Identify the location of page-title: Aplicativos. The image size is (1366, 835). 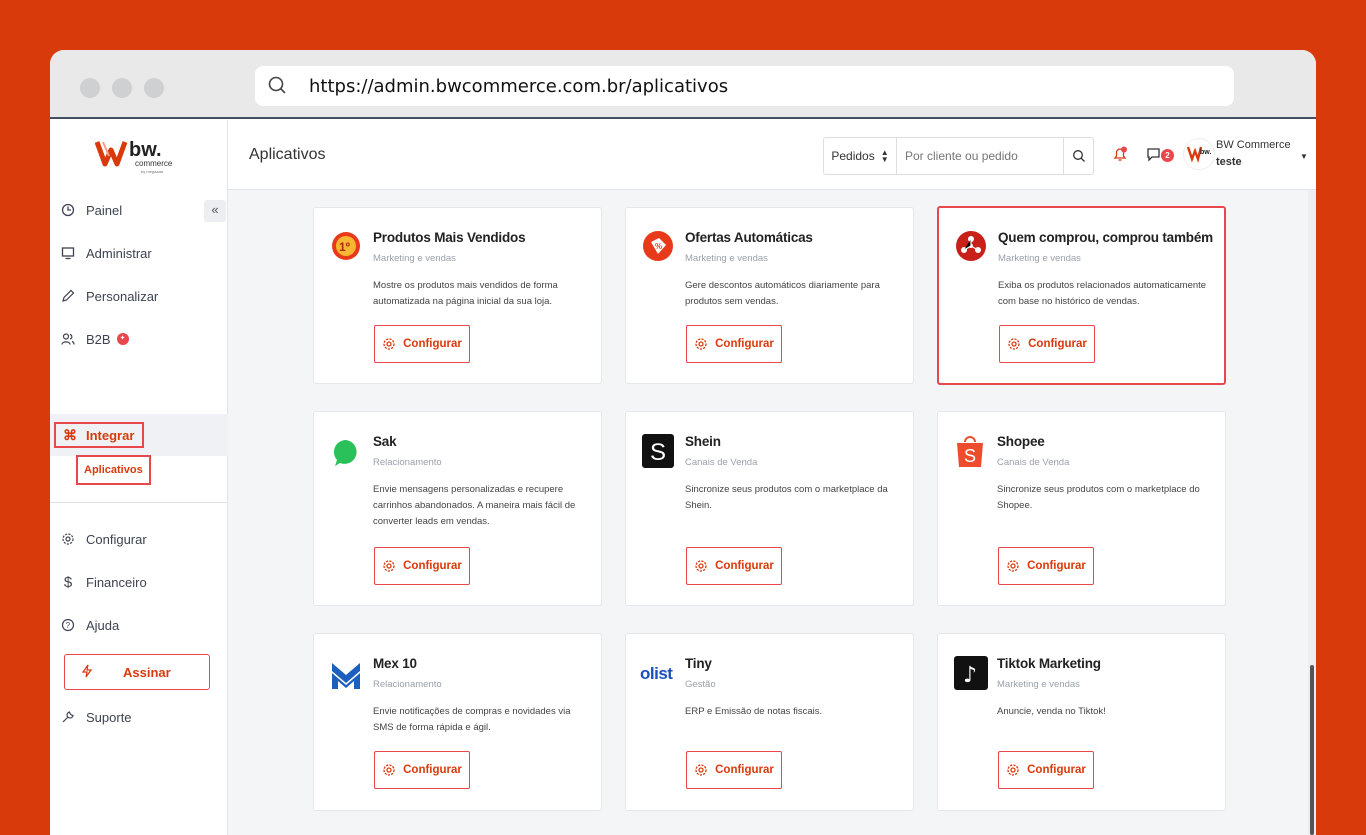
(287, 154).